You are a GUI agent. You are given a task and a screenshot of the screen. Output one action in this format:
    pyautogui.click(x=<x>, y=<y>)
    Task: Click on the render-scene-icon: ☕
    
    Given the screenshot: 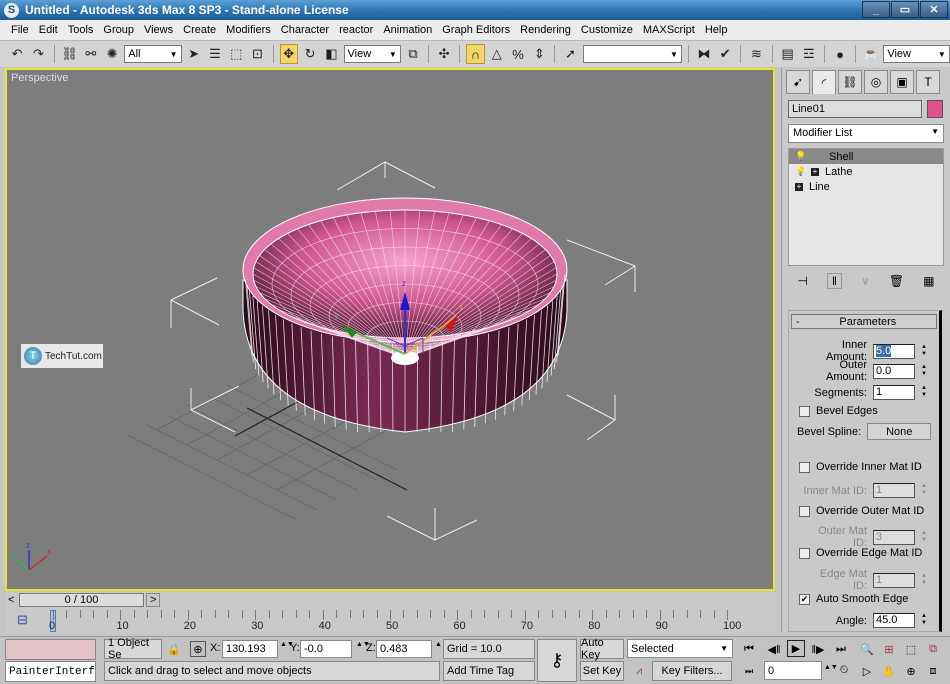 What is the action you would take?
    pyautogui.click(x=871, y=54)
    